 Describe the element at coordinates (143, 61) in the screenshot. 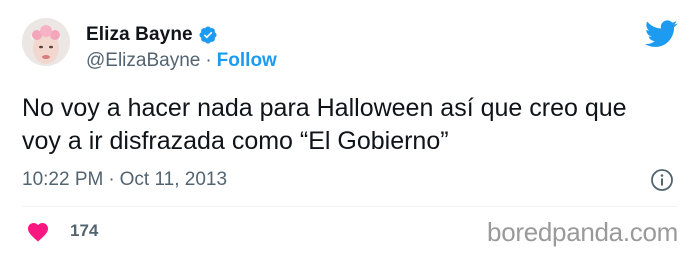

I see `handle: @ElizaBayne` at that location.